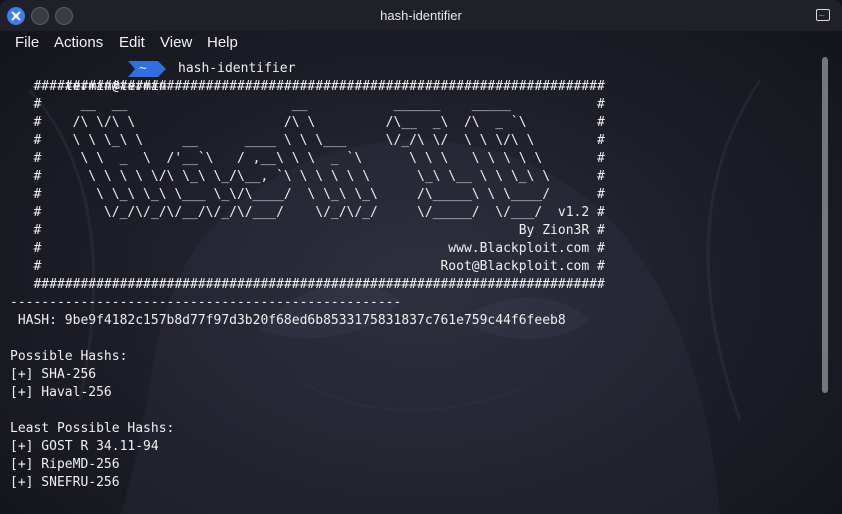 The height and width of the screenshot is (514, 842). I want to click on menu-edit: Edit, so click(132, 42).